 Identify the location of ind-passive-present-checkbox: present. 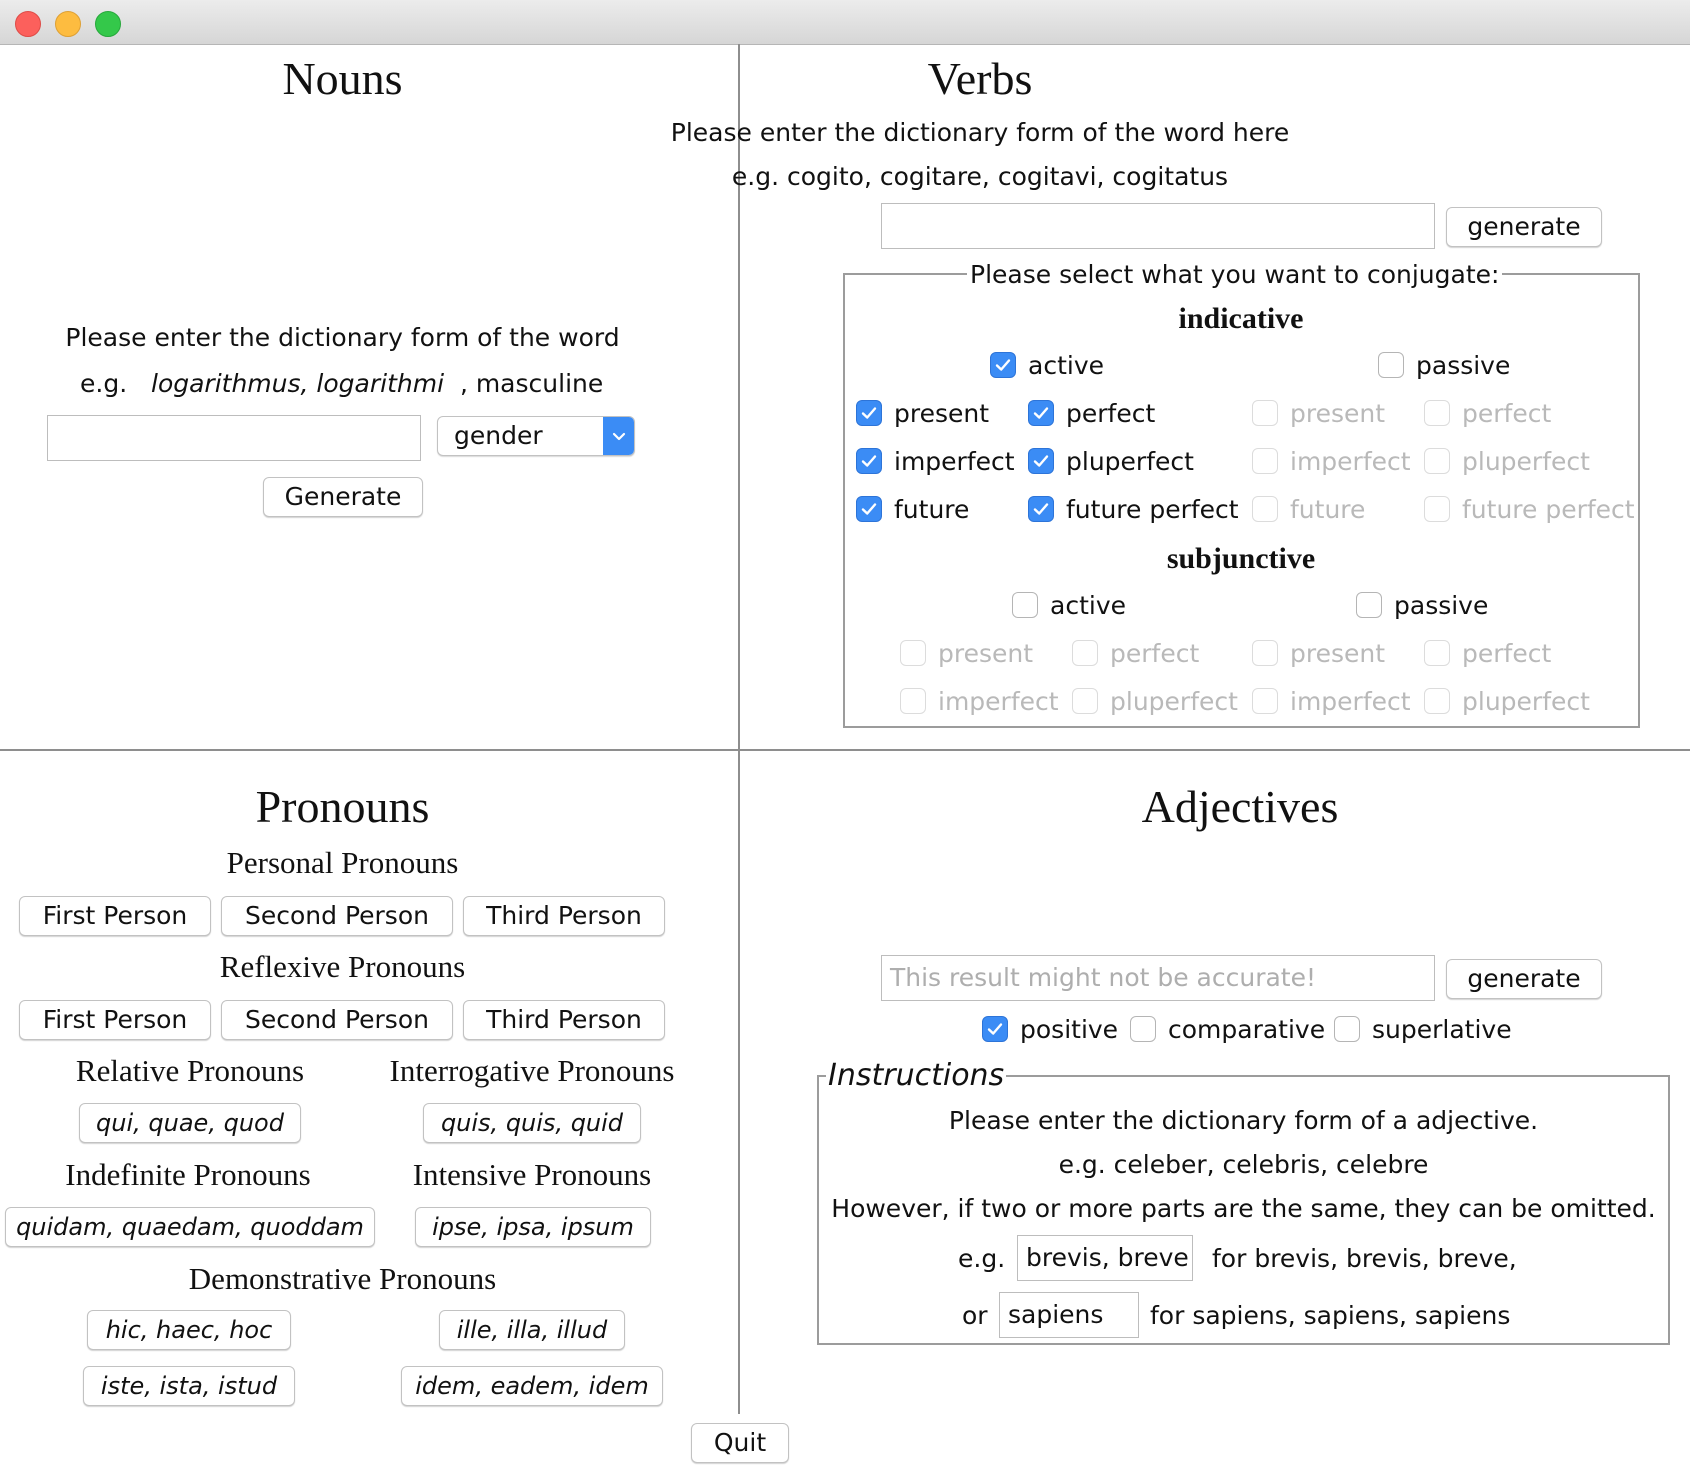
(1318, 413).